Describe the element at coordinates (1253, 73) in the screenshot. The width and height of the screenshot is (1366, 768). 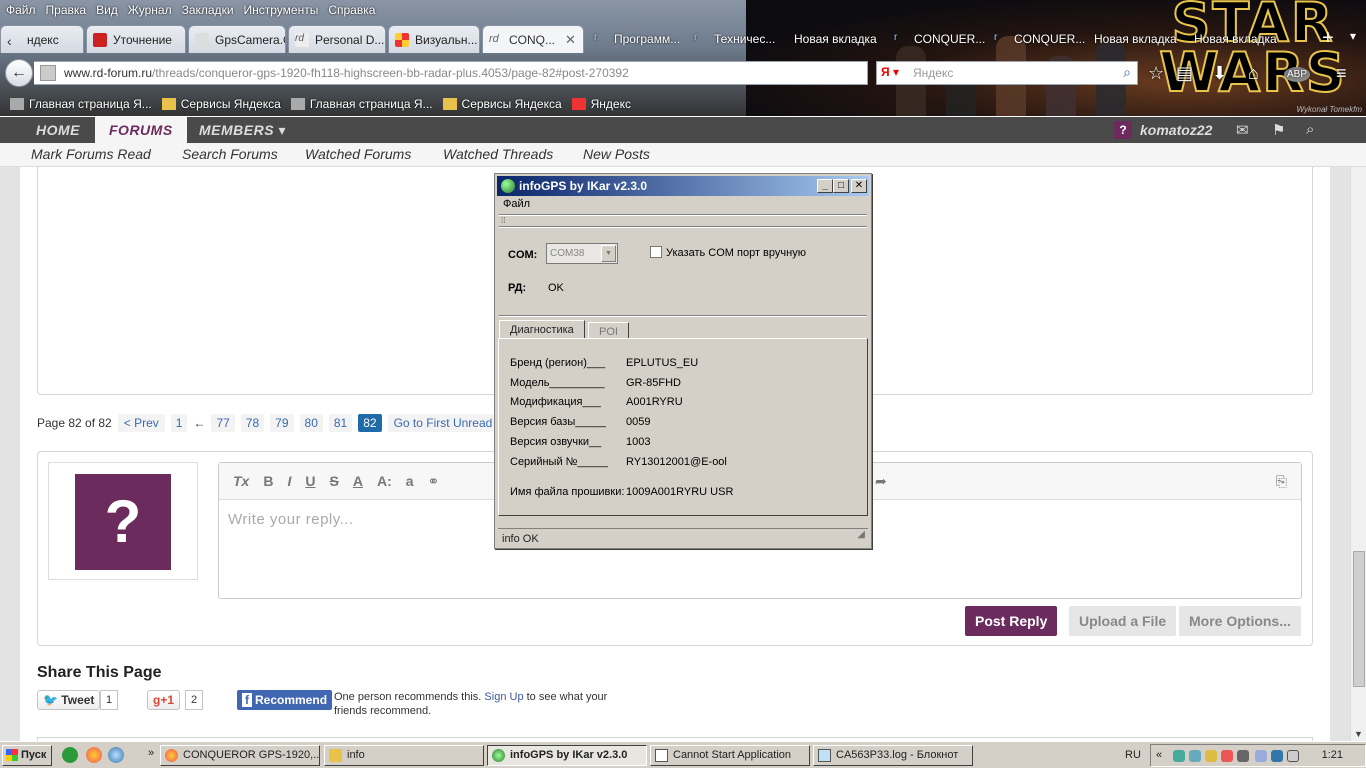
I see `home-icon: ⌂` at that location.